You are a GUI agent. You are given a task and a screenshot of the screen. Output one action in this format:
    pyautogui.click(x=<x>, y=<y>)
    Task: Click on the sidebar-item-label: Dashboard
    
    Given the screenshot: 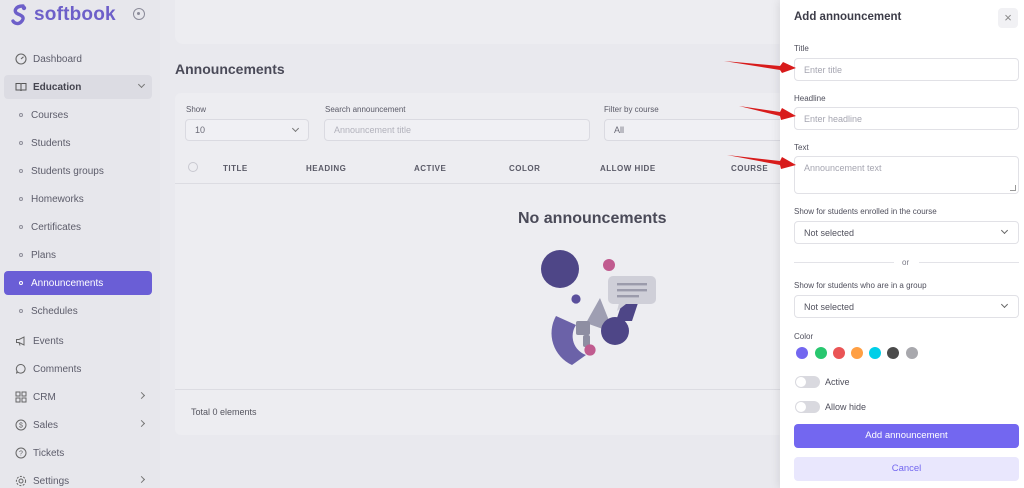 What is the action you would take?
    pyautogui.click(x=57, y=59)
    